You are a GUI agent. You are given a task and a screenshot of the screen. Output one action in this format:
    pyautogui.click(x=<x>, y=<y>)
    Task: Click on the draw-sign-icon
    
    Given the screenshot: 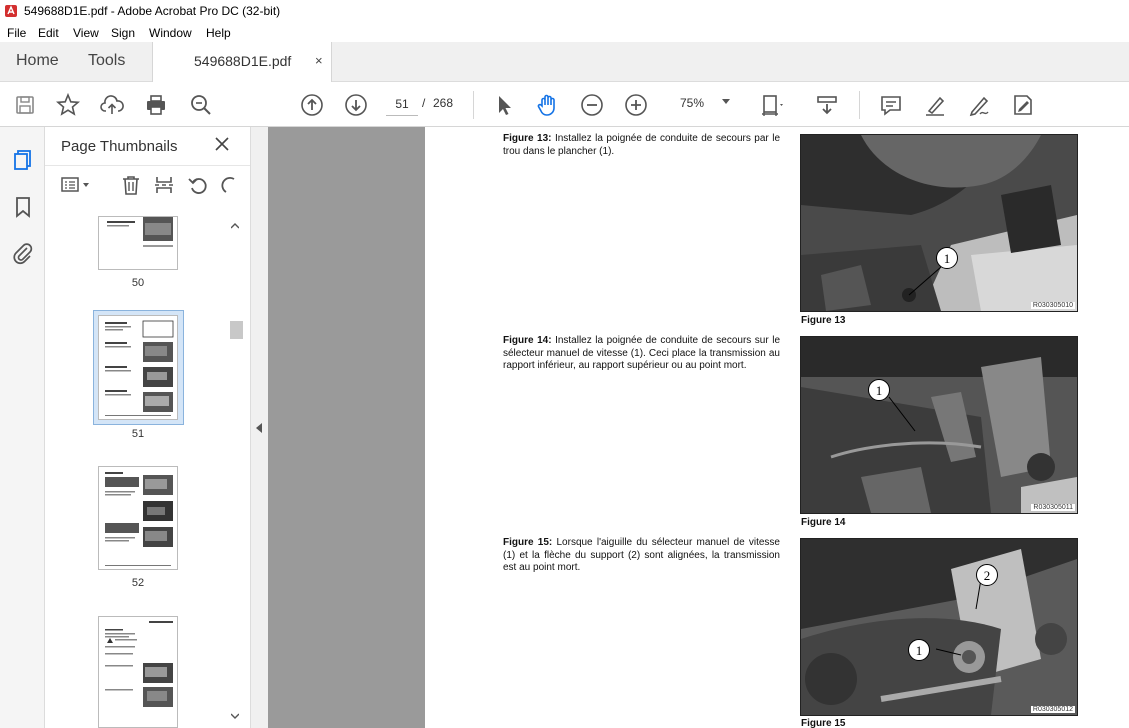 What is the action you would take?
    pyautogui.click(x=979, y=105)
    